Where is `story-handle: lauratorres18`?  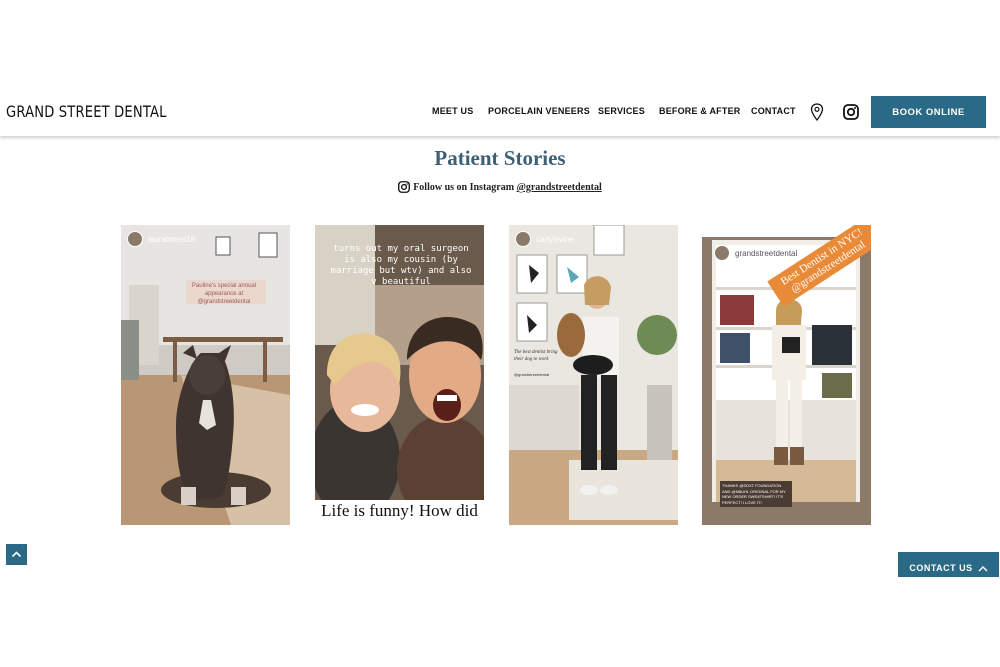 story-handle: lauratorres18 is located at coordinates (161, 239).